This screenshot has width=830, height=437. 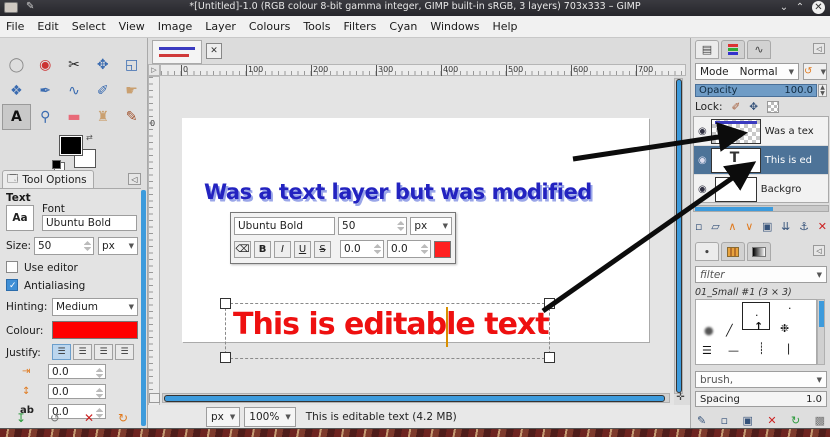 What do you see at coordinates (549, 357) in the screenshot?
I see `selection-handle-bottom-right` at bounding box center [549, 357].